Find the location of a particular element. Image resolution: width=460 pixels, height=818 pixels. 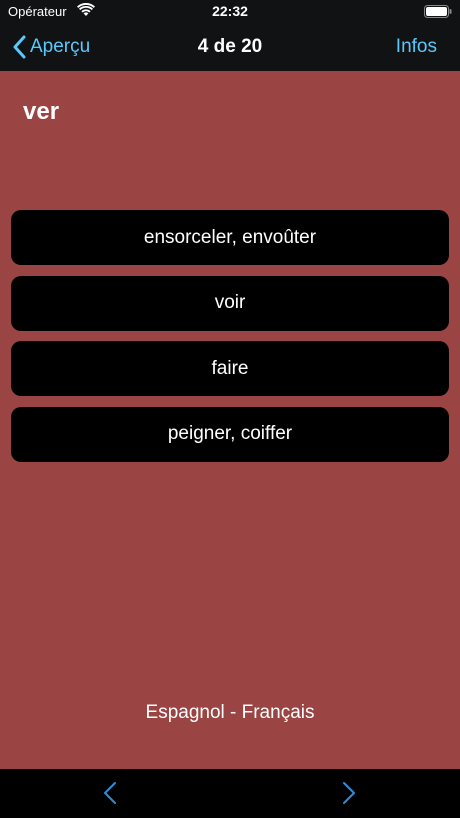

status-bar: Opérateur 22:32 is located at coordinates (230, 12).